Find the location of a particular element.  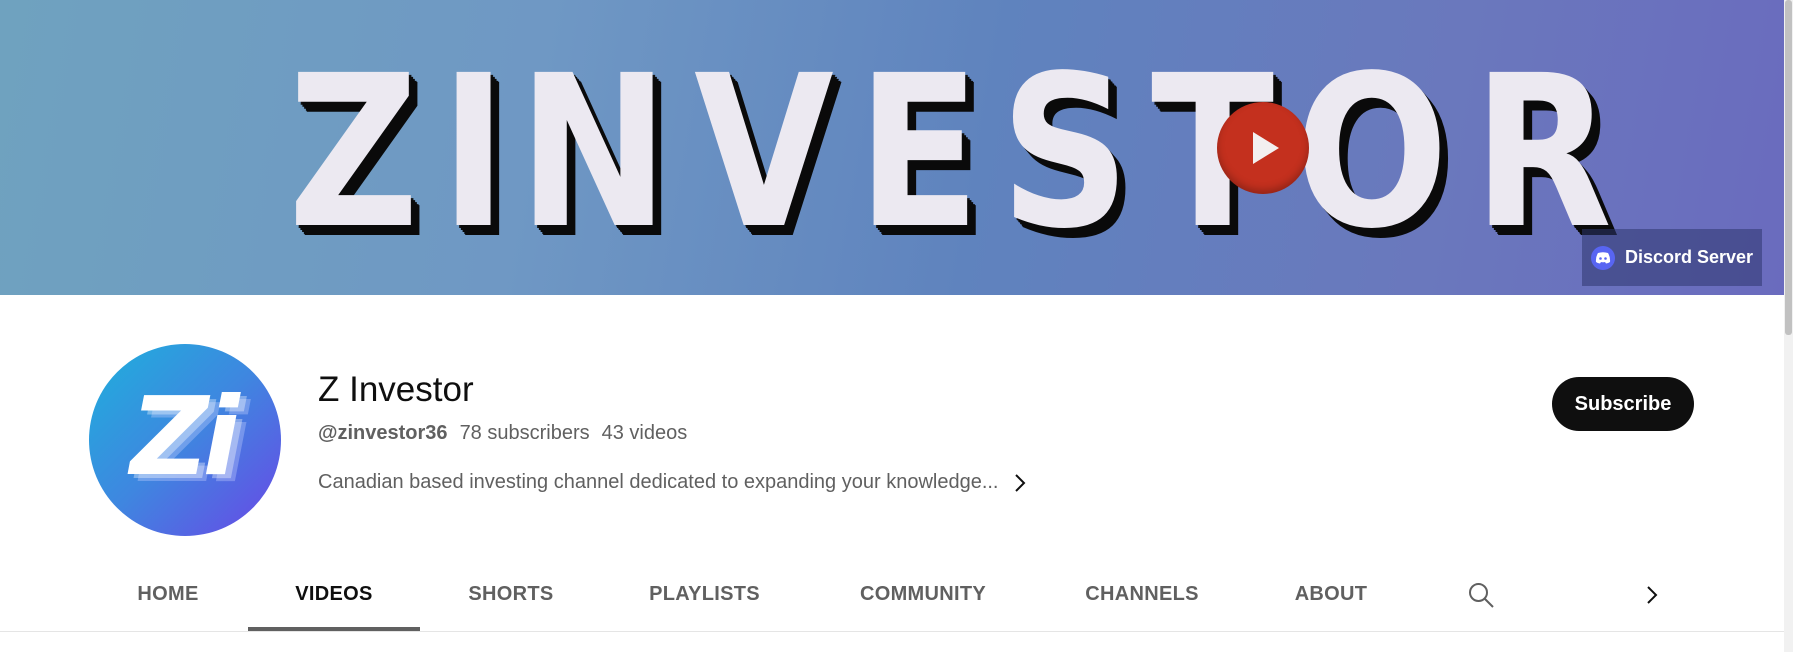

avatar-initials: Zi is located at coordinates (184, 437).